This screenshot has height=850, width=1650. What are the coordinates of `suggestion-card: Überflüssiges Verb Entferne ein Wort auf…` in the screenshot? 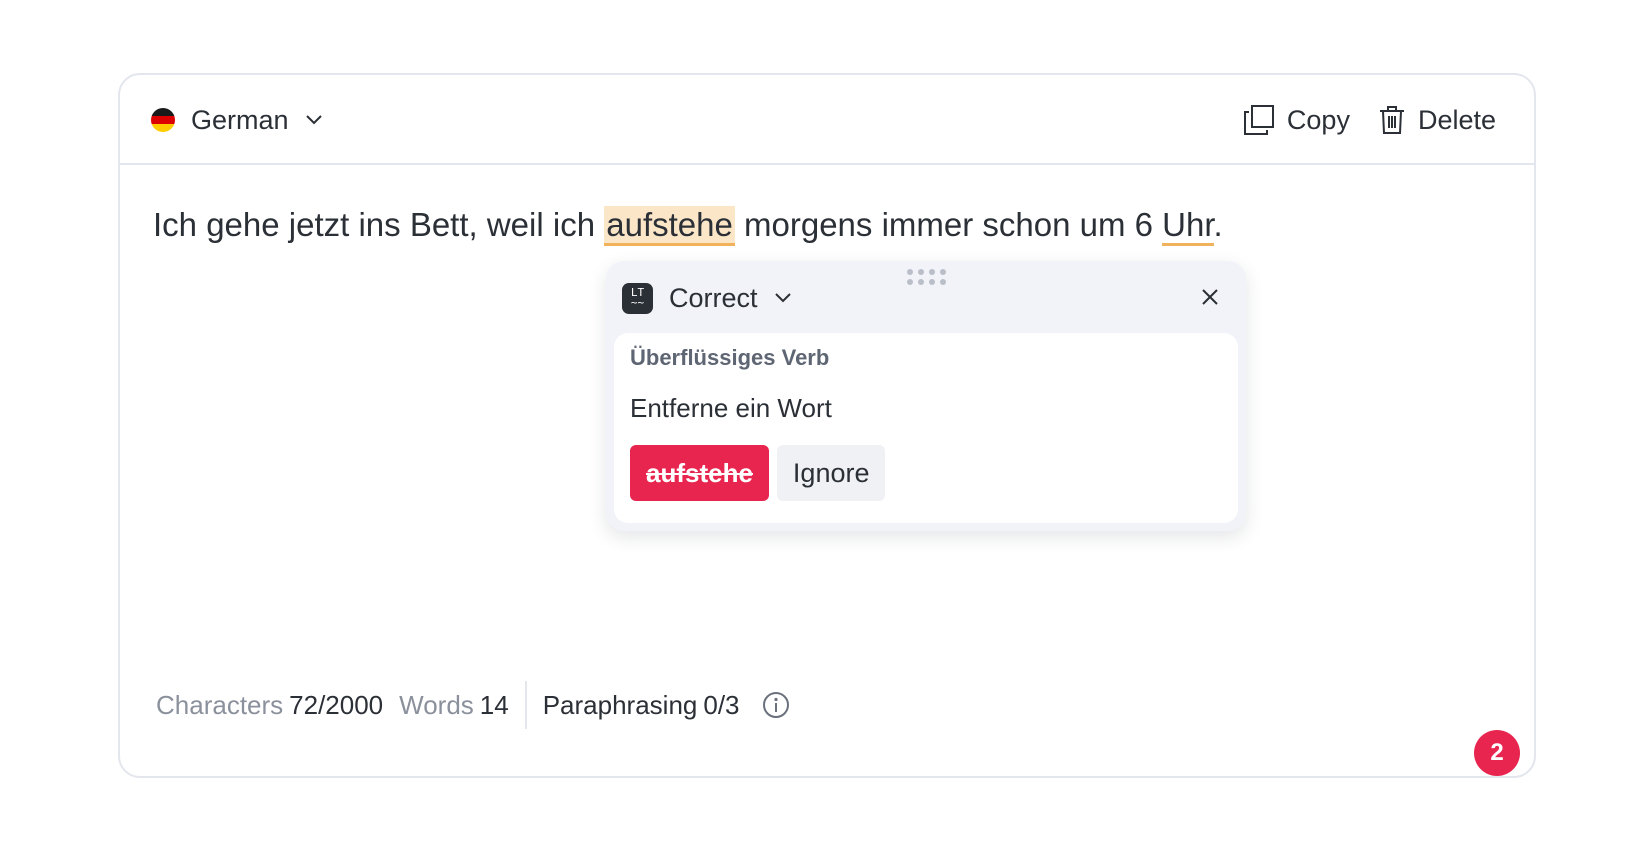 It's located at (926, 428).